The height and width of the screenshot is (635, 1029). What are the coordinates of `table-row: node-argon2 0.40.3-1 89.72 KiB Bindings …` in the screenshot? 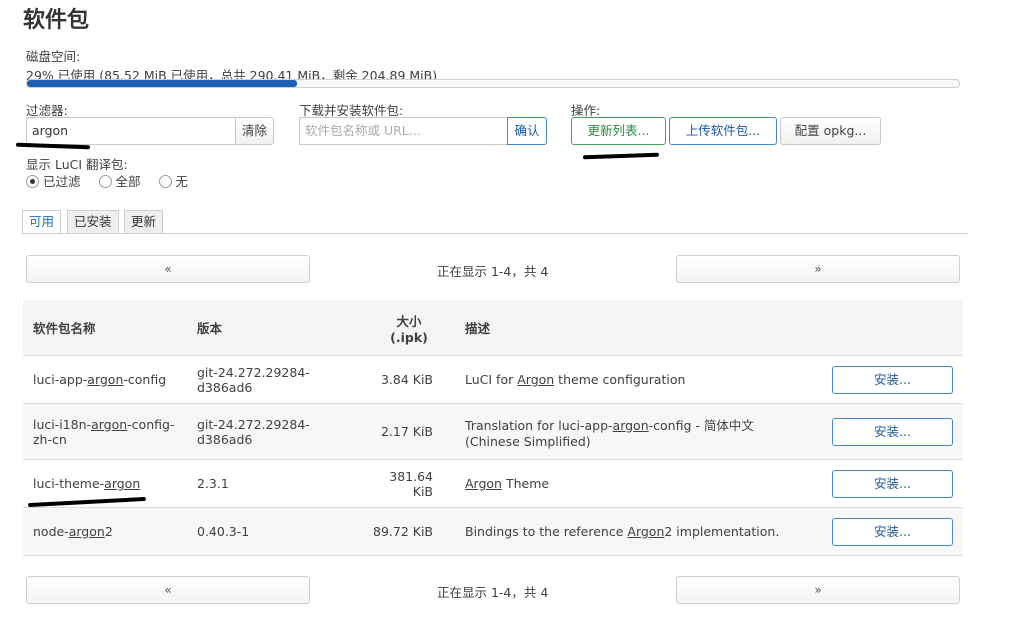 It's located at (493, 531).